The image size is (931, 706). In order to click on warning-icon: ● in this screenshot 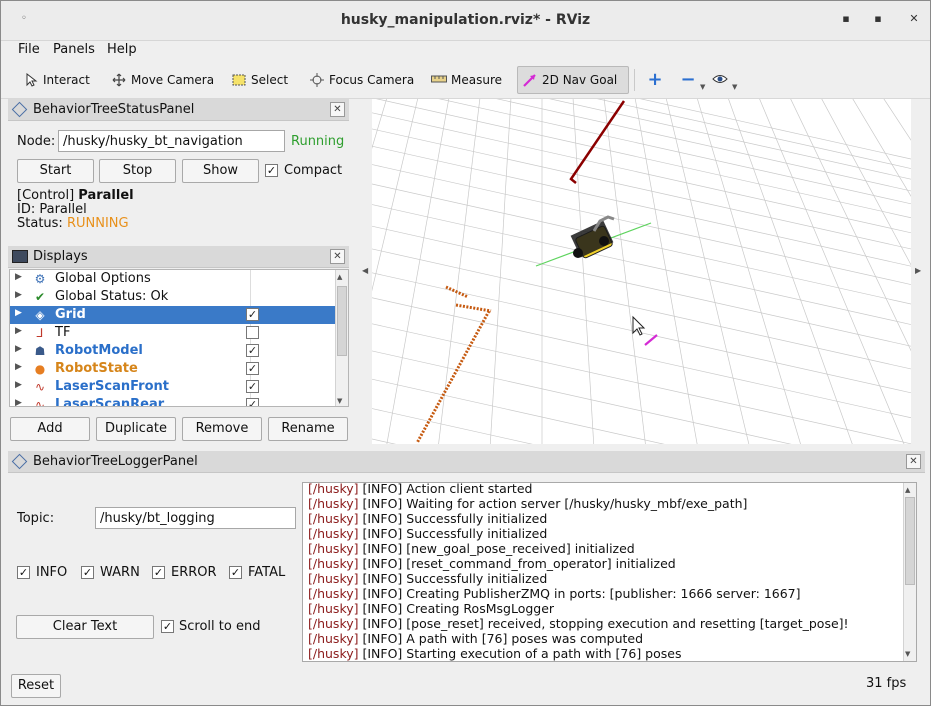, I will do `click(40, 369)`.